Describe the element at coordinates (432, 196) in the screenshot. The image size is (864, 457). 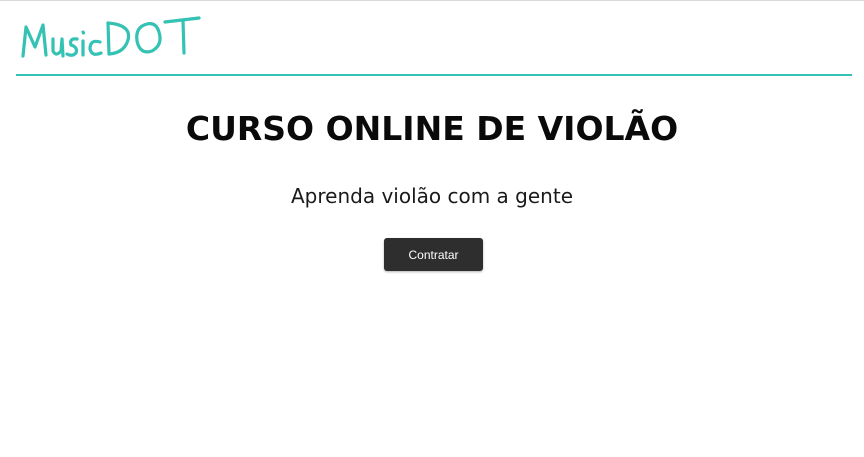
I see `page-subtitle: Aprenda violão com a gente` at that location.